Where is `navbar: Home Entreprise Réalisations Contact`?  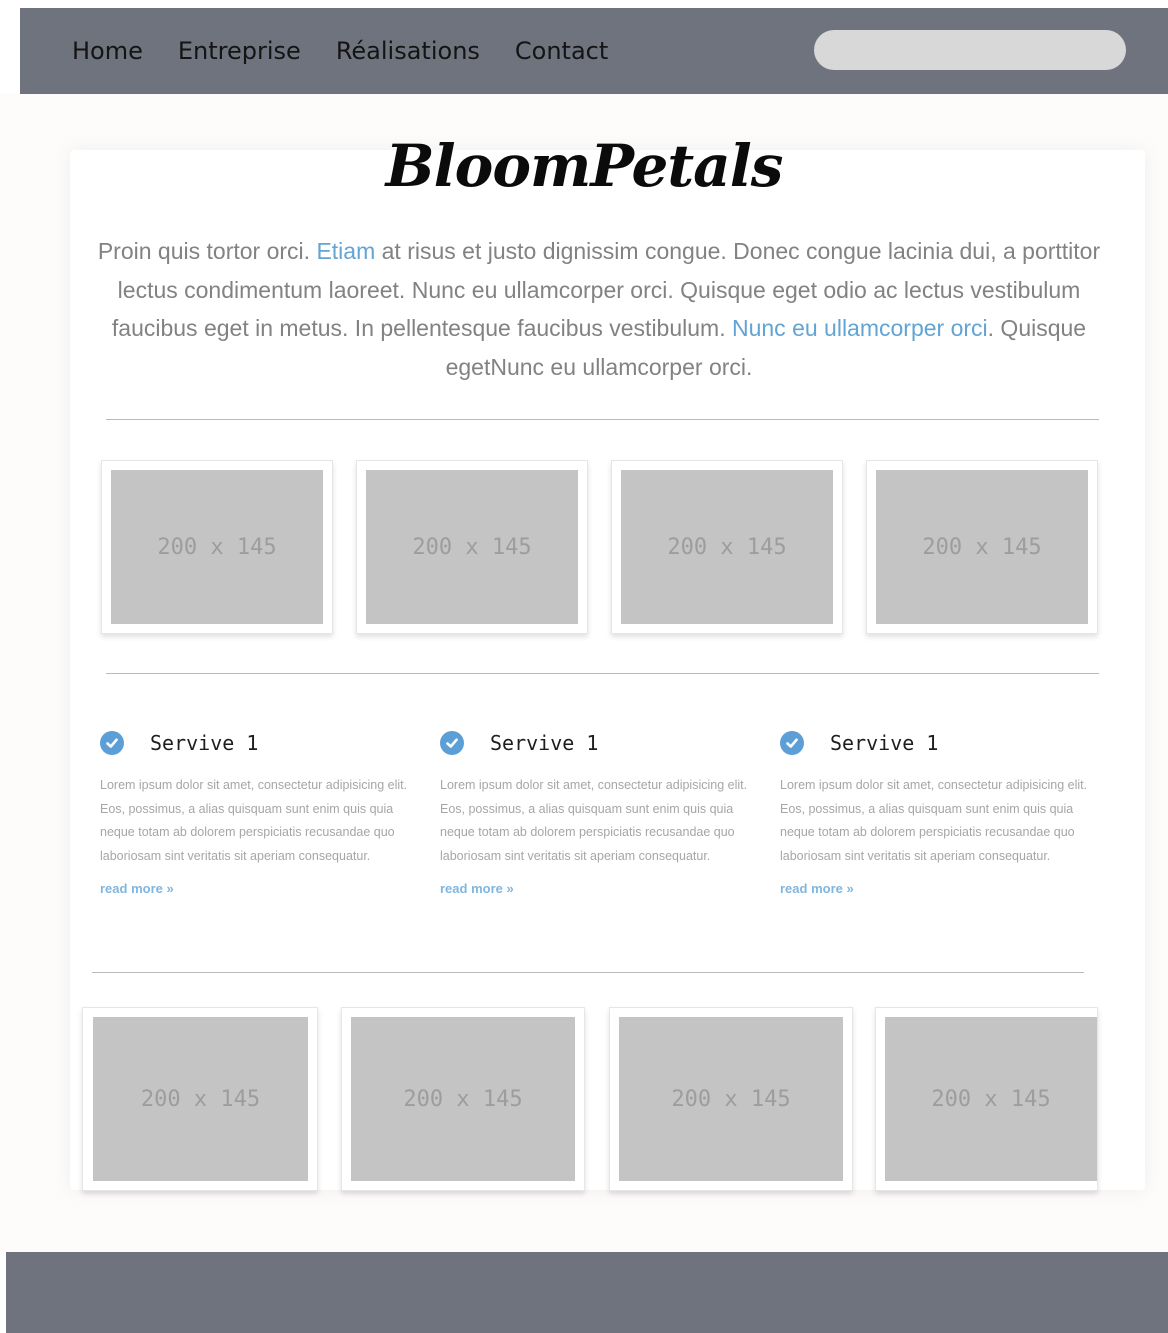 navbar: Home Entreprise Réalisations Contact is located at coordinates (594, 51).